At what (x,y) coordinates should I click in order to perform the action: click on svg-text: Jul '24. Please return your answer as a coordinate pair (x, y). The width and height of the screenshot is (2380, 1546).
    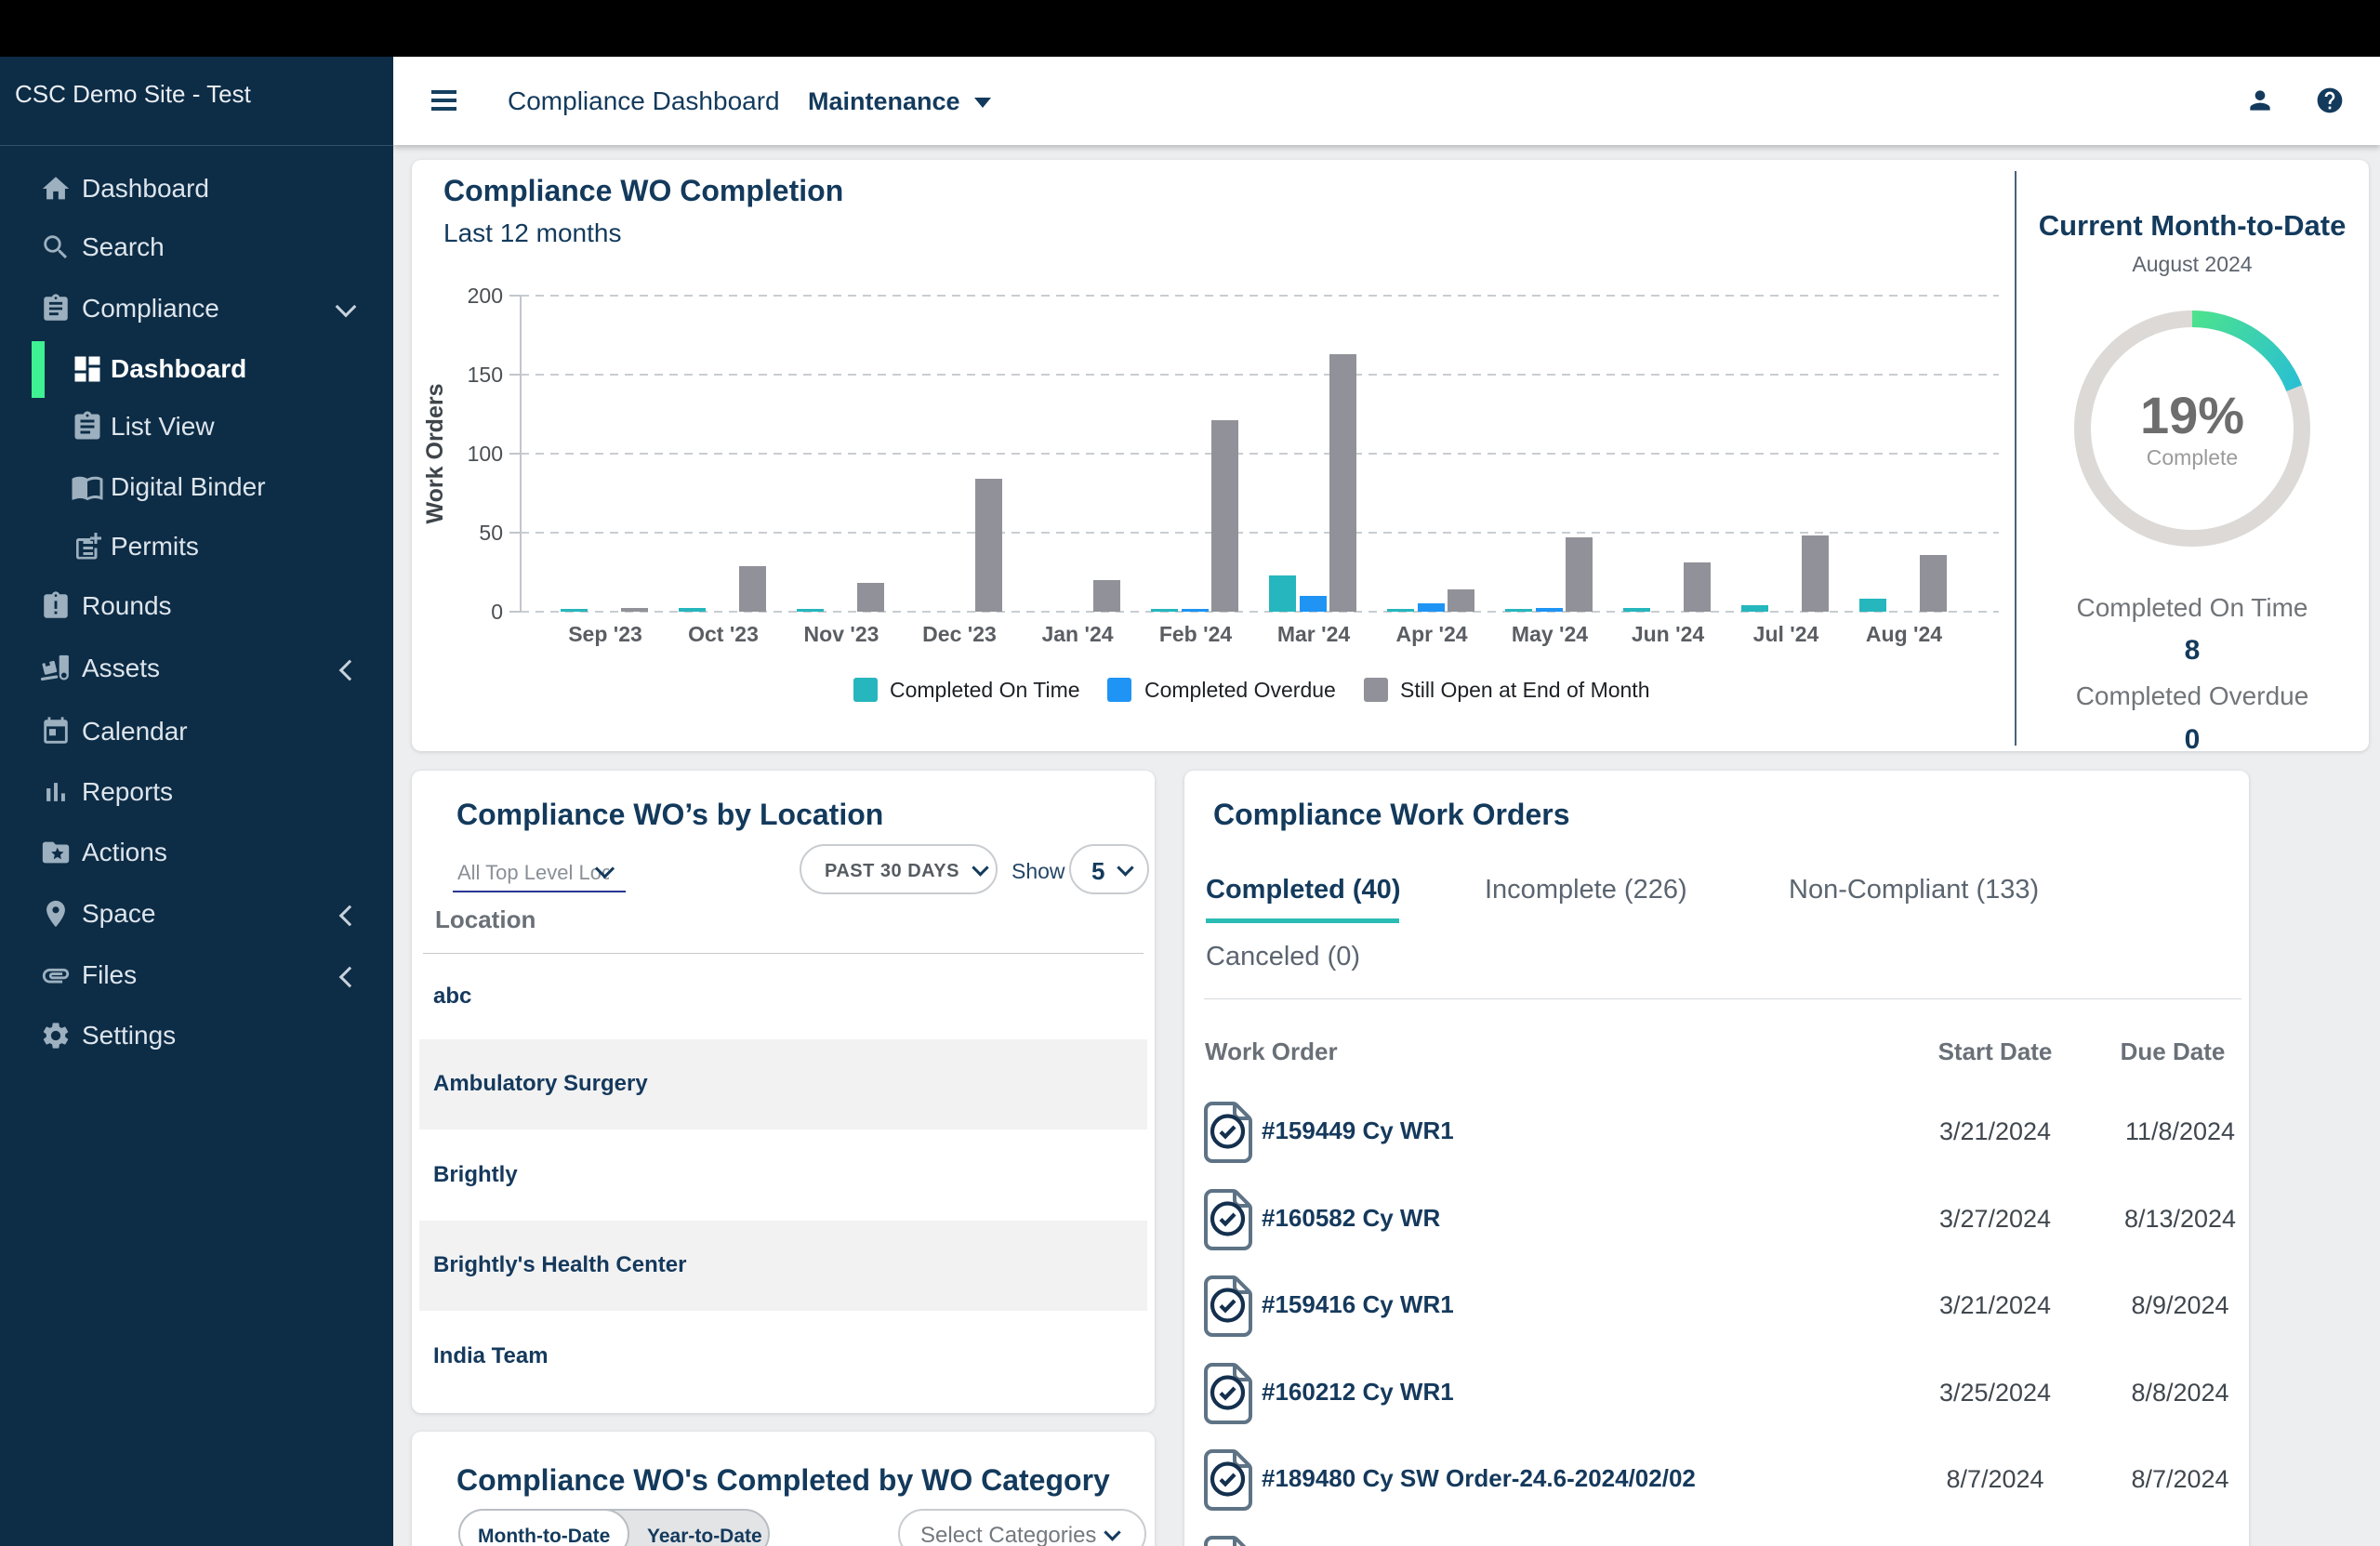
    Looking at the image, I should click on (1786, 634).